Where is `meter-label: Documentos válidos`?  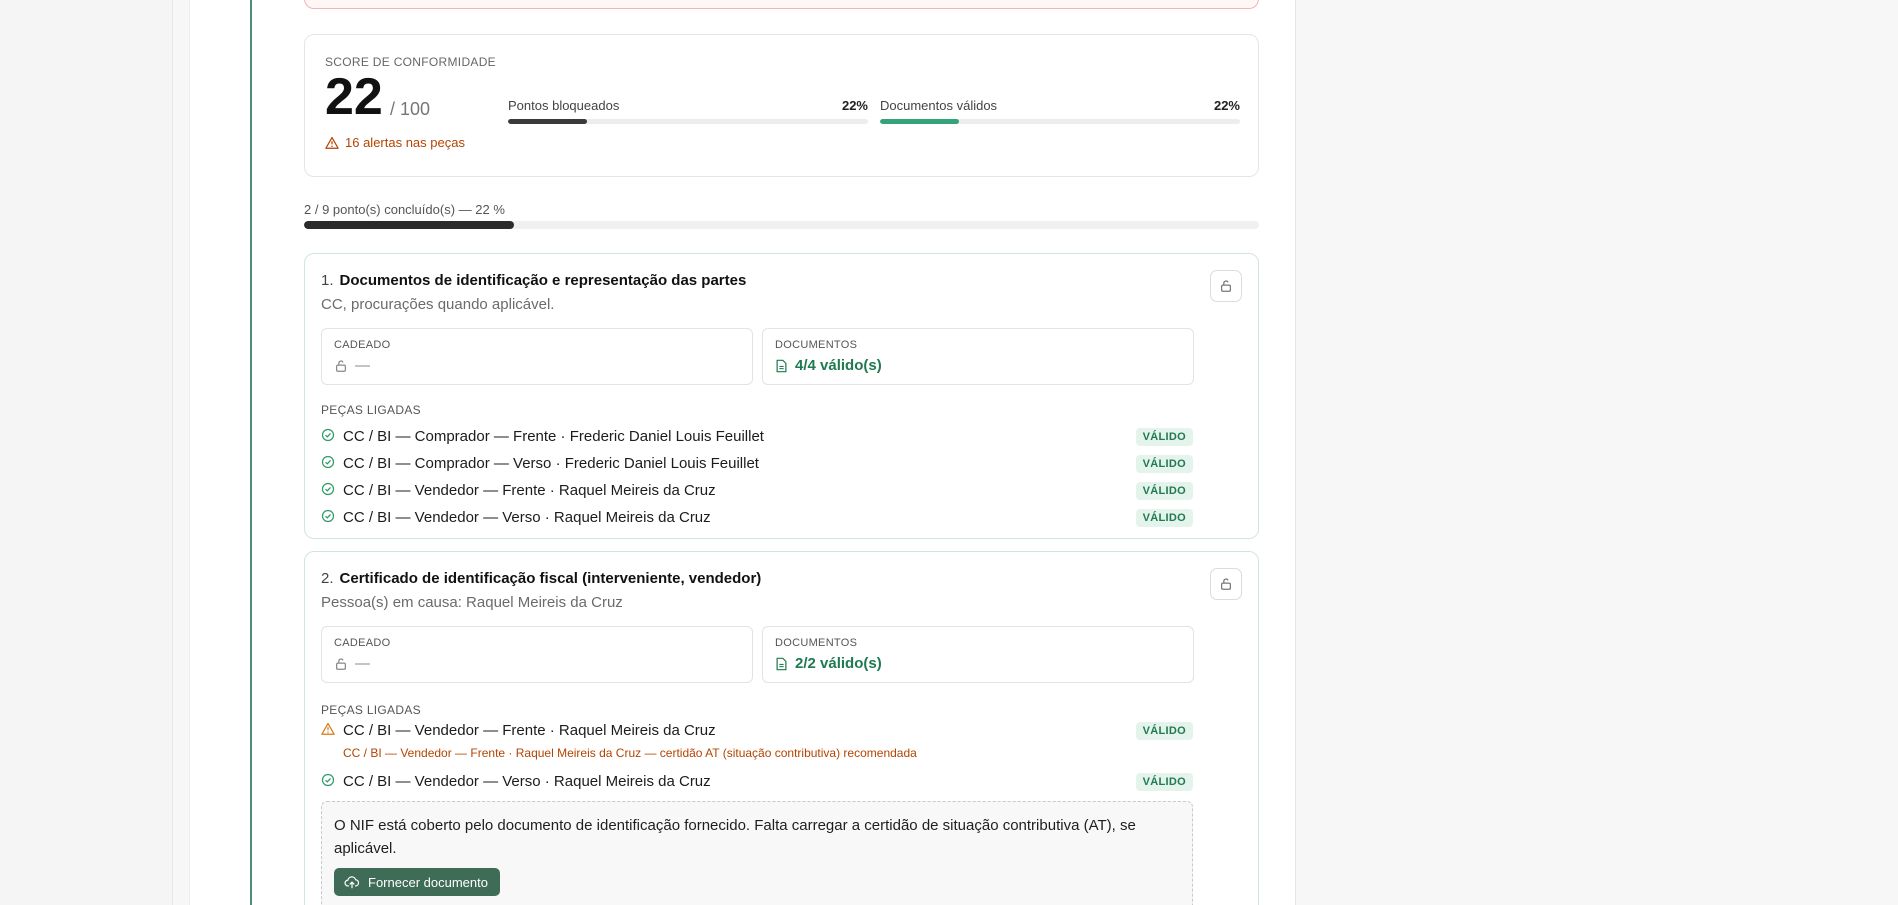 meter-label: Documentos válidos is located at coordinates (939, 105).